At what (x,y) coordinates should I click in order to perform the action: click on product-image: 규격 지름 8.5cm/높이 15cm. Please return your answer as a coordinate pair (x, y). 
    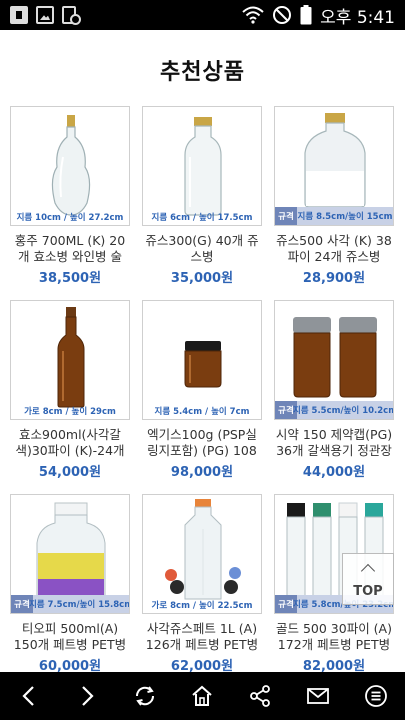
    Looking at the image, I should click on (334, 166).